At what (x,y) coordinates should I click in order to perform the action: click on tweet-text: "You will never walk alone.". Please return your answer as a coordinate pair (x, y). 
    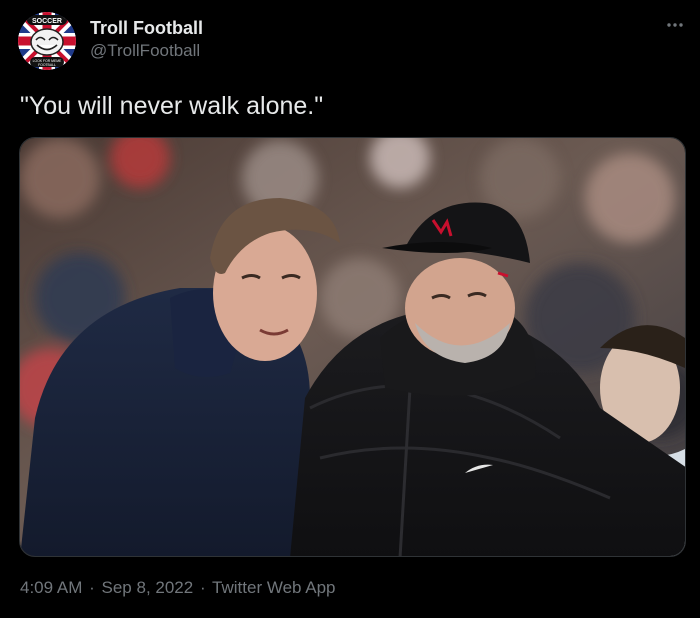
    Looking at the image, I should click on (172, 106).